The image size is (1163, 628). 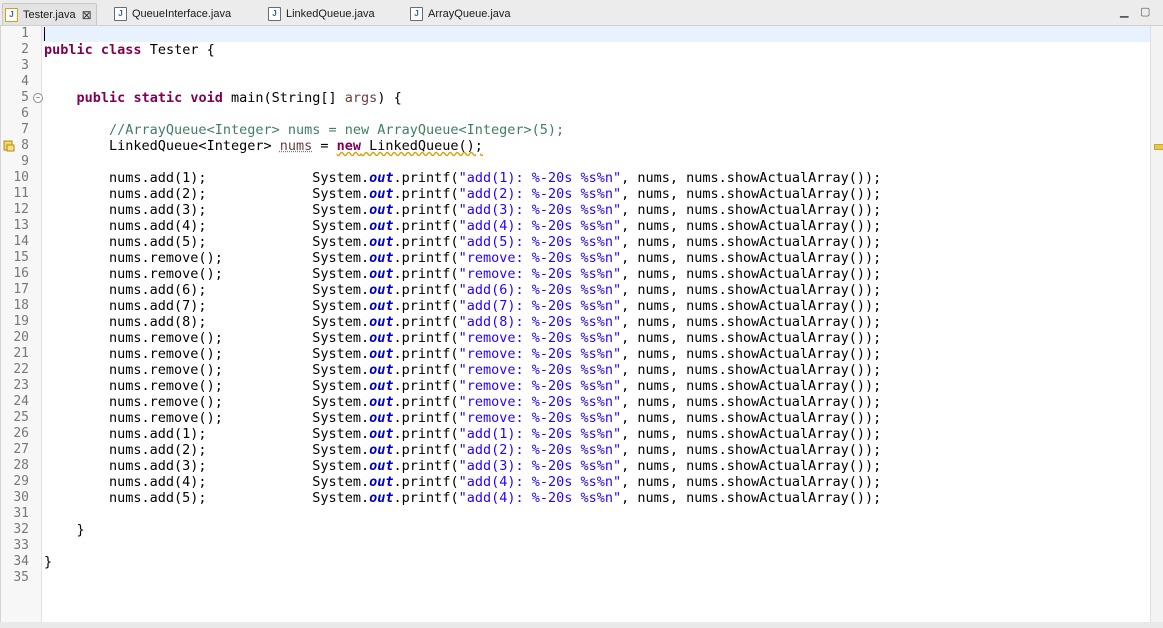 I want to click on code-line: 32 }, so click(x=576, y=530).